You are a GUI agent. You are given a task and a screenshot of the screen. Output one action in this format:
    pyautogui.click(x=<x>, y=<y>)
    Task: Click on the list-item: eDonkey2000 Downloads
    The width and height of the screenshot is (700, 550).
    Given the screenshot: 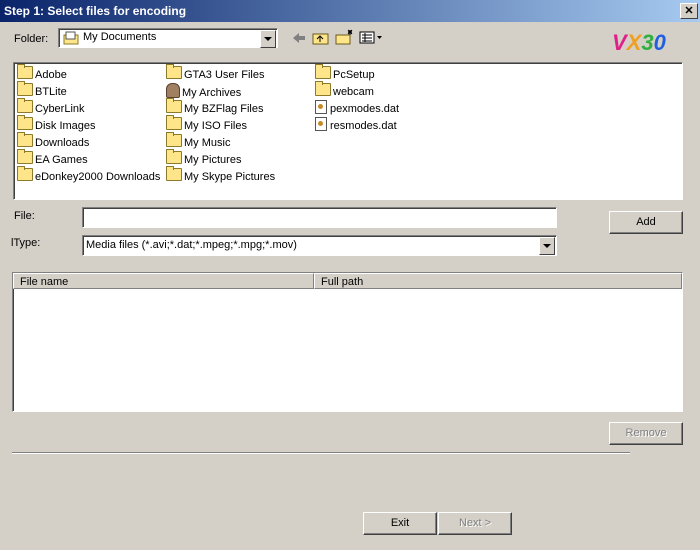 What is the action you would take?
    pyautogui.click(x=89, y=175)
    